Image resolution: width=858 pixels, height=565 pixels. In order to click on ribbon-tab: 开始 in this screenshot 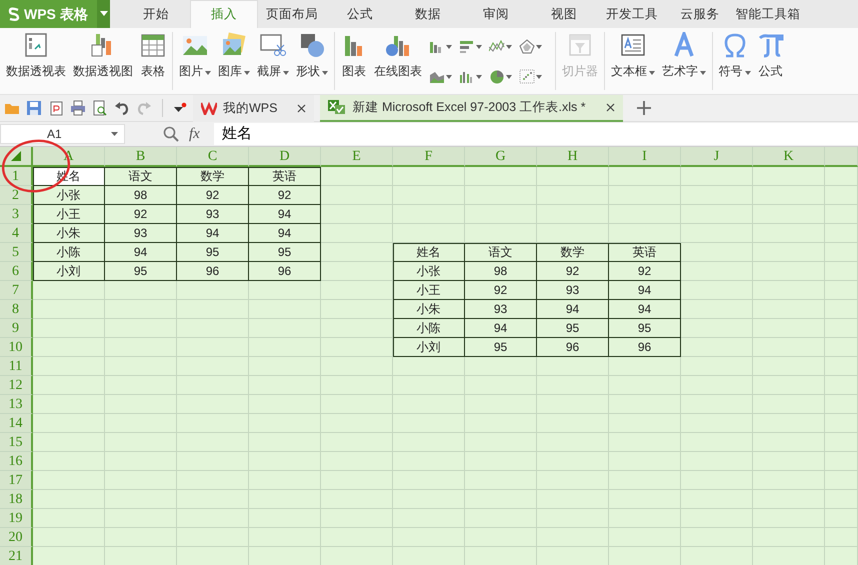, I will do `click(156, 14)`.